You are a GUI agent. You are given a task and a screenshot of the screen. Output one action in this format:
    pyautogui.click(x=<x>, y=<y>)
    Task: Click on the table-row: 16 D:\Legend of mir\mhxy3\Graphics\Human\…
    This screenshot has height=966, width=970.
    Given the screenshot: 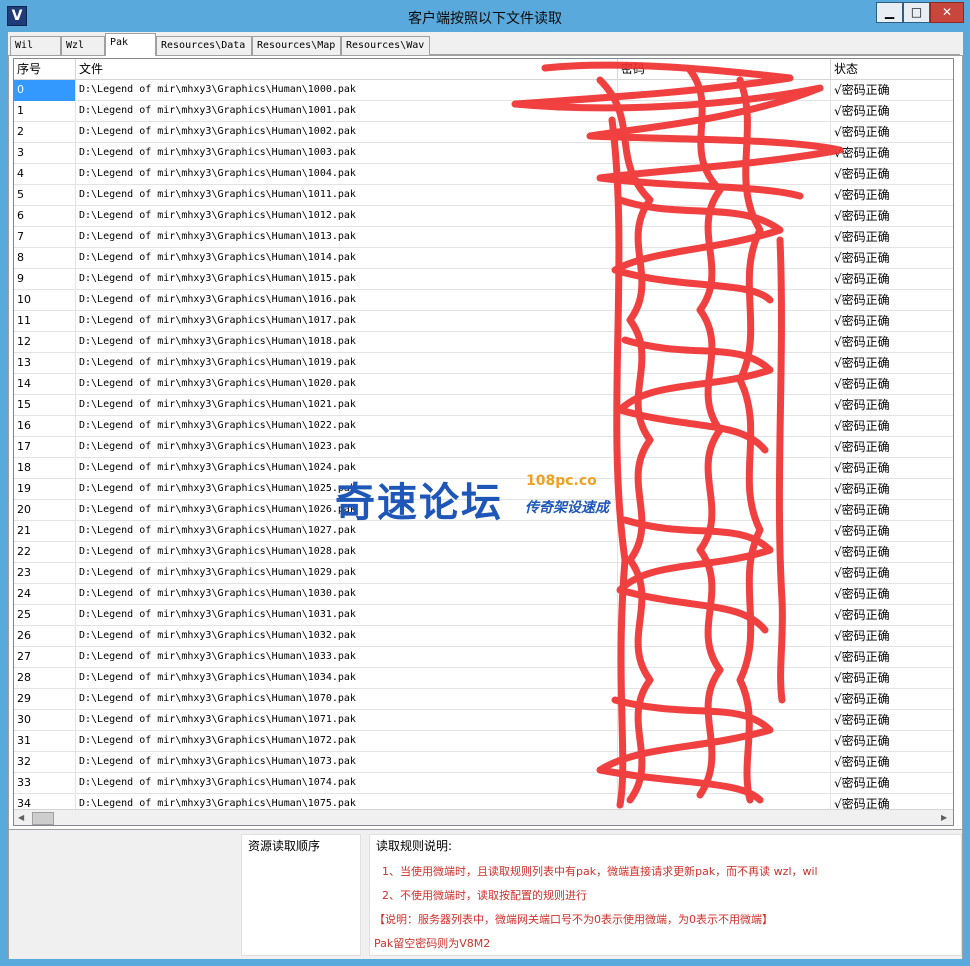 What is the action you would take?
    pyautogui.click(x=483, y=426)
    